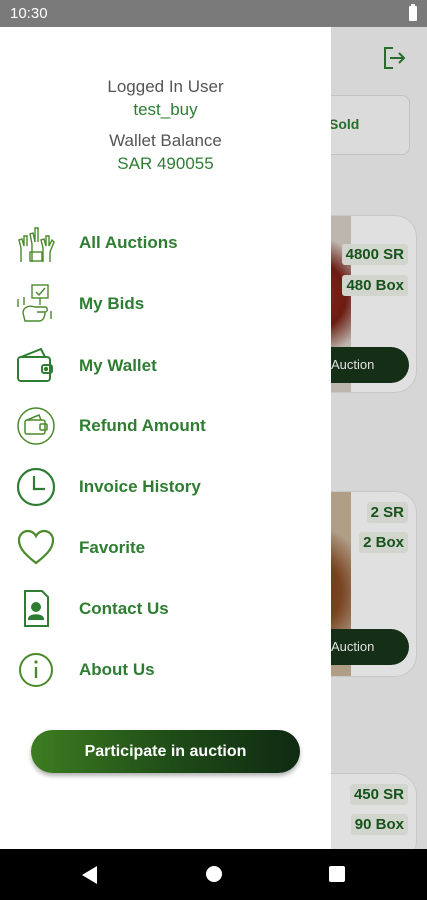 Image resolution: width=427 pixels, height=900 pixels. Describe the element at coordinates (118, 365) in the screenshot. I see `menu-item-label: My Wallet` at that location.